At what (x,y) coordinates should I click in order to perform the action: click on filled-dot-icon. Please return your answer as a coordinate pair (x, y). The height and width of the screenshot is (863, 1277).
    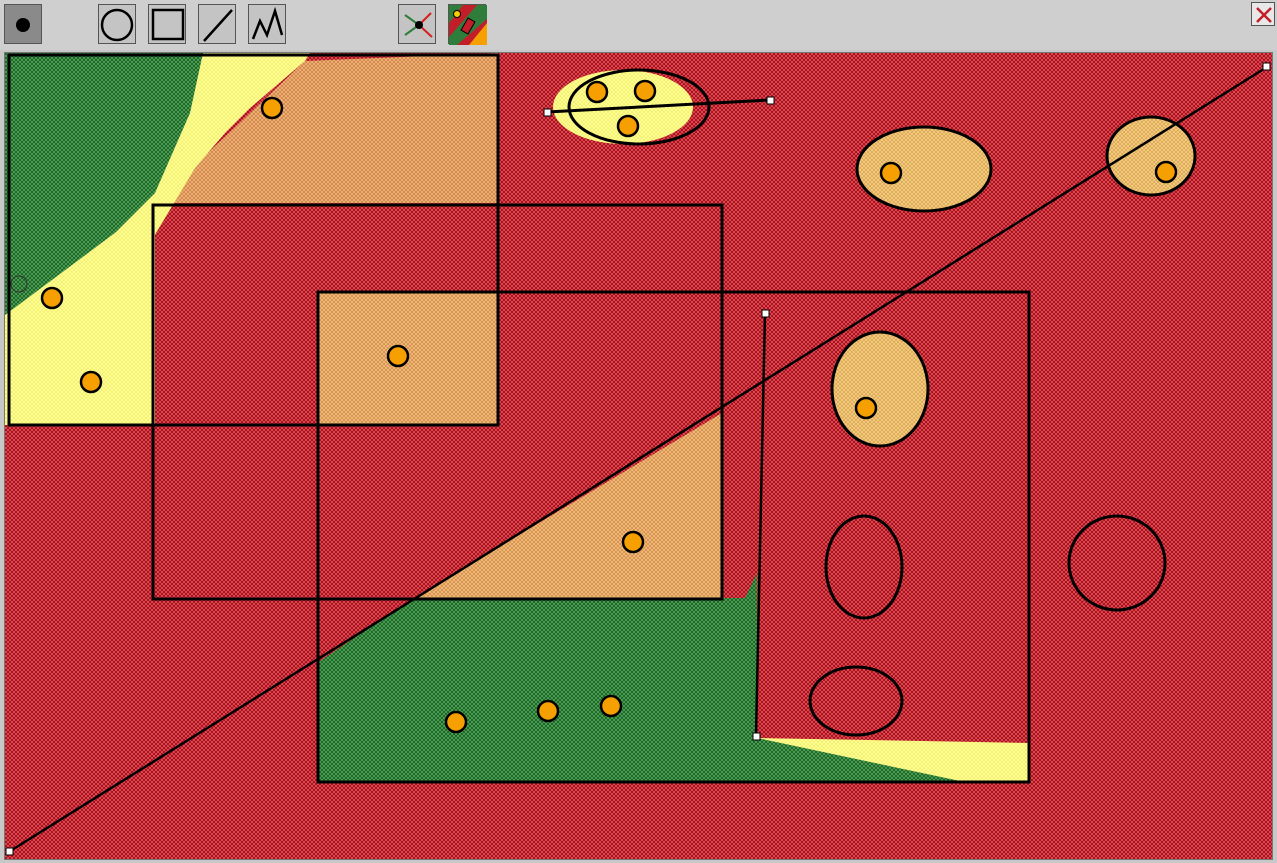
    Looking at the image, I should click on (23, 25).